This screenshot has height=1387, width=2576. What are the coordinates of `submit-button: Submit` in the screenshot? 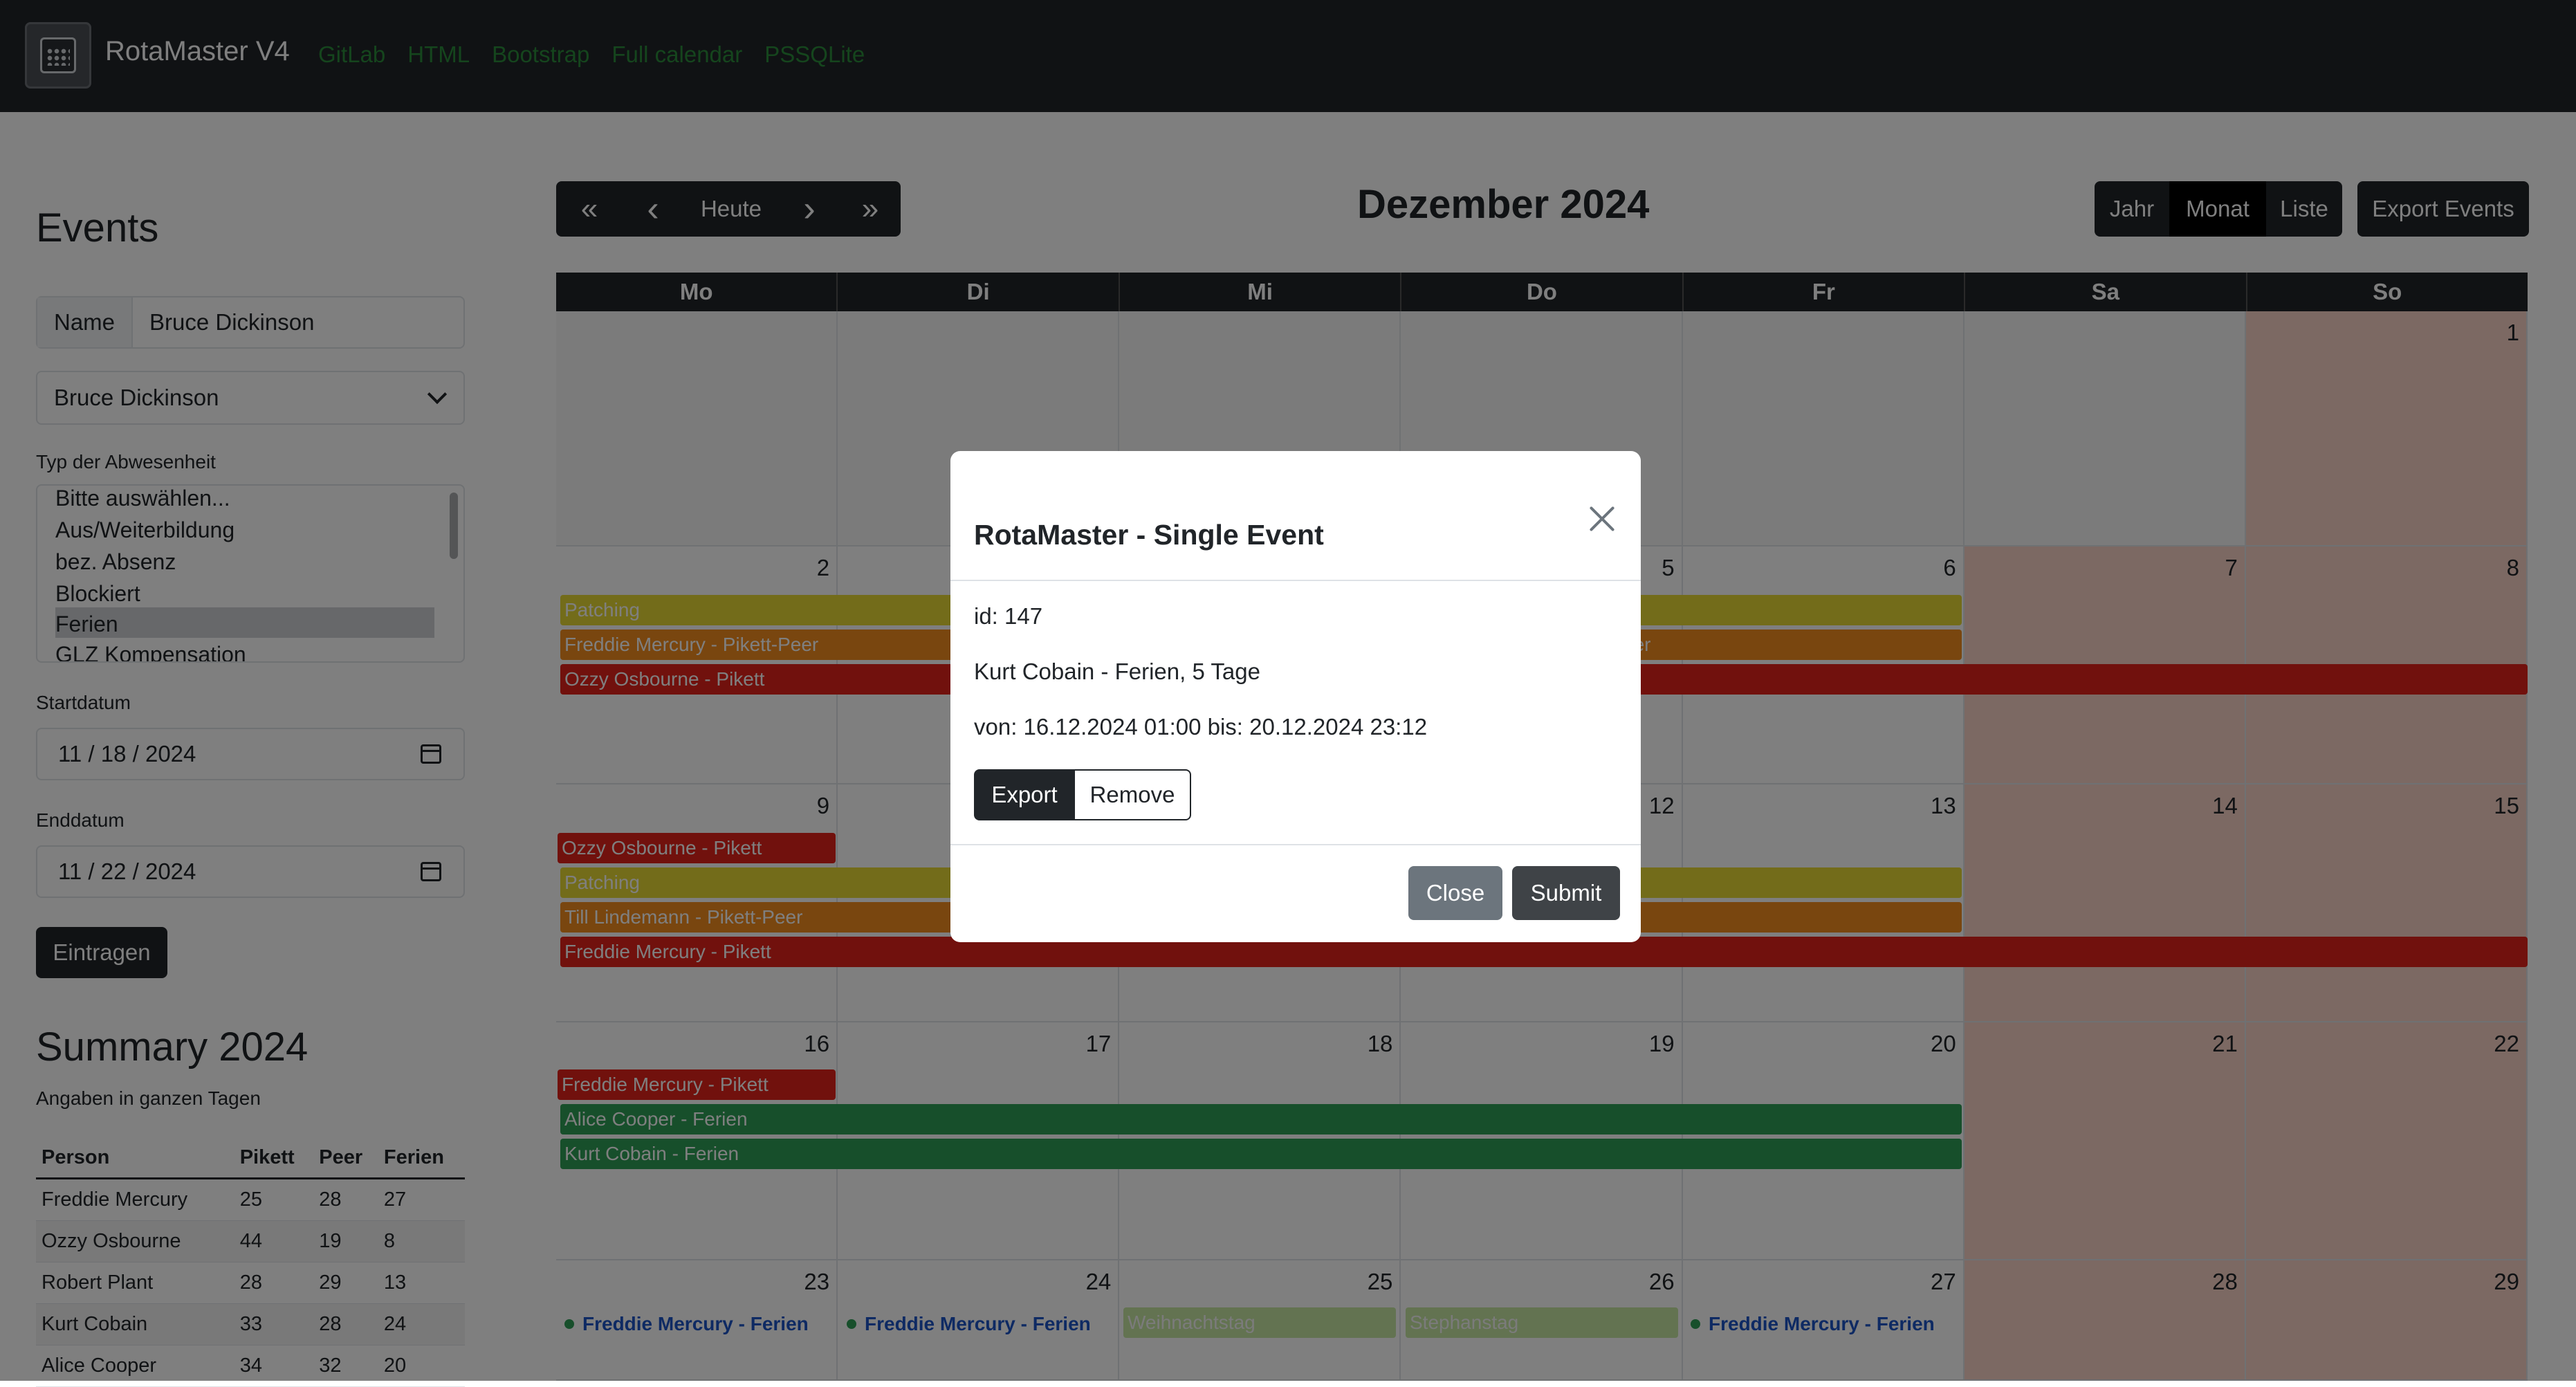 It's located at (1566, 893).